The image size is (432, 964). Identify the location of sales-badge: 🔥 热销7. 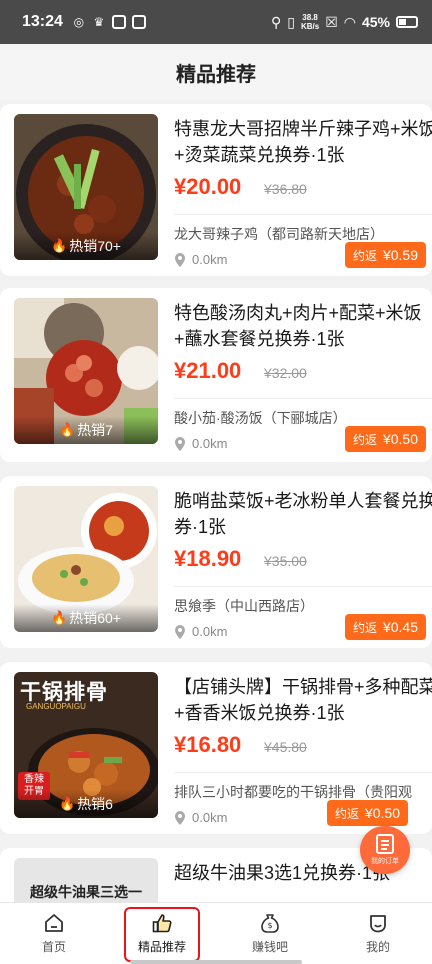
(86, 430).